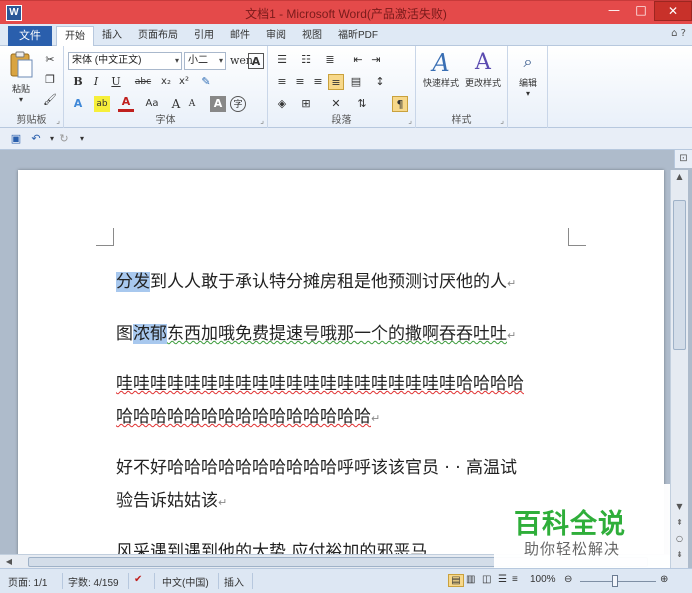  What do you see at coordinates (679, 523) in the screenshot?
I see `previous-page-icon: ⇞` at bounding box center [679, 523].